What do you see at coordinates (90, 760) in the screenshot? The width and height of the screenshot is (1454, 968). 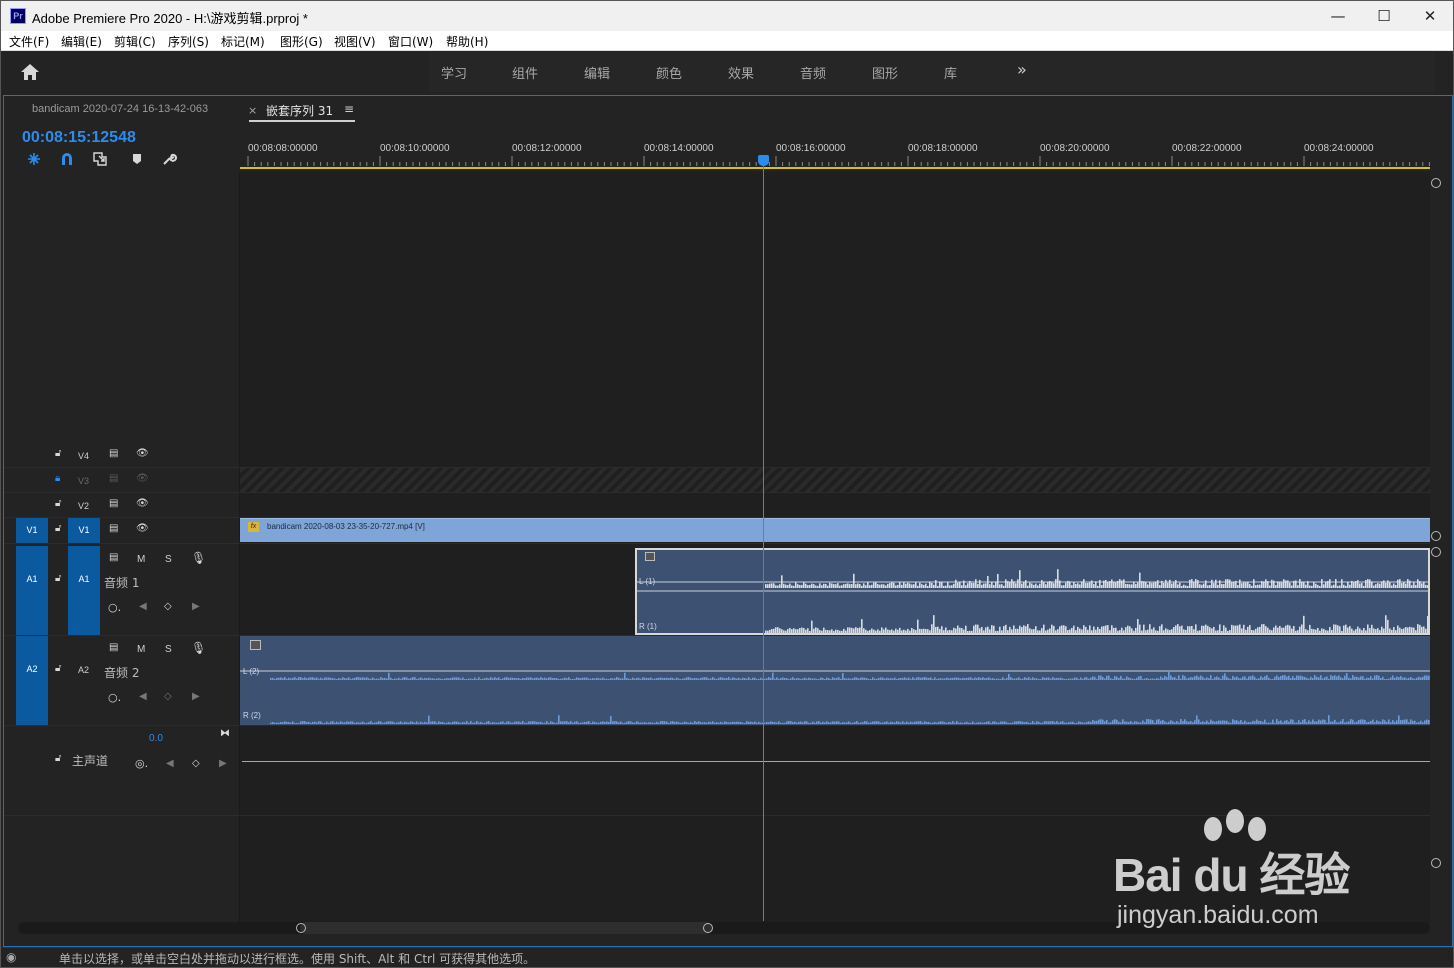 I see `master-track-name: 主声道` at bounding box center [90, 760].